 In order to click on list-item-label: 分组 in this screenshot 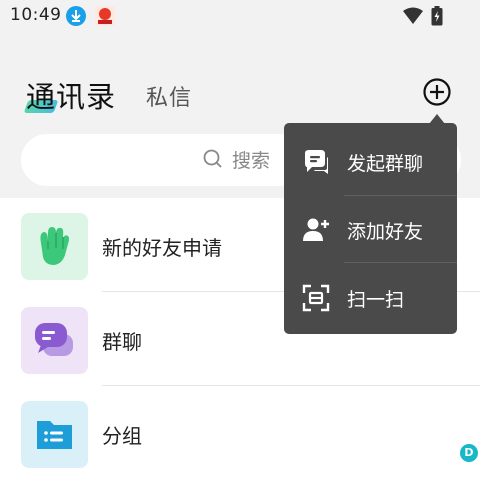, I will do `click(122, 436)`.